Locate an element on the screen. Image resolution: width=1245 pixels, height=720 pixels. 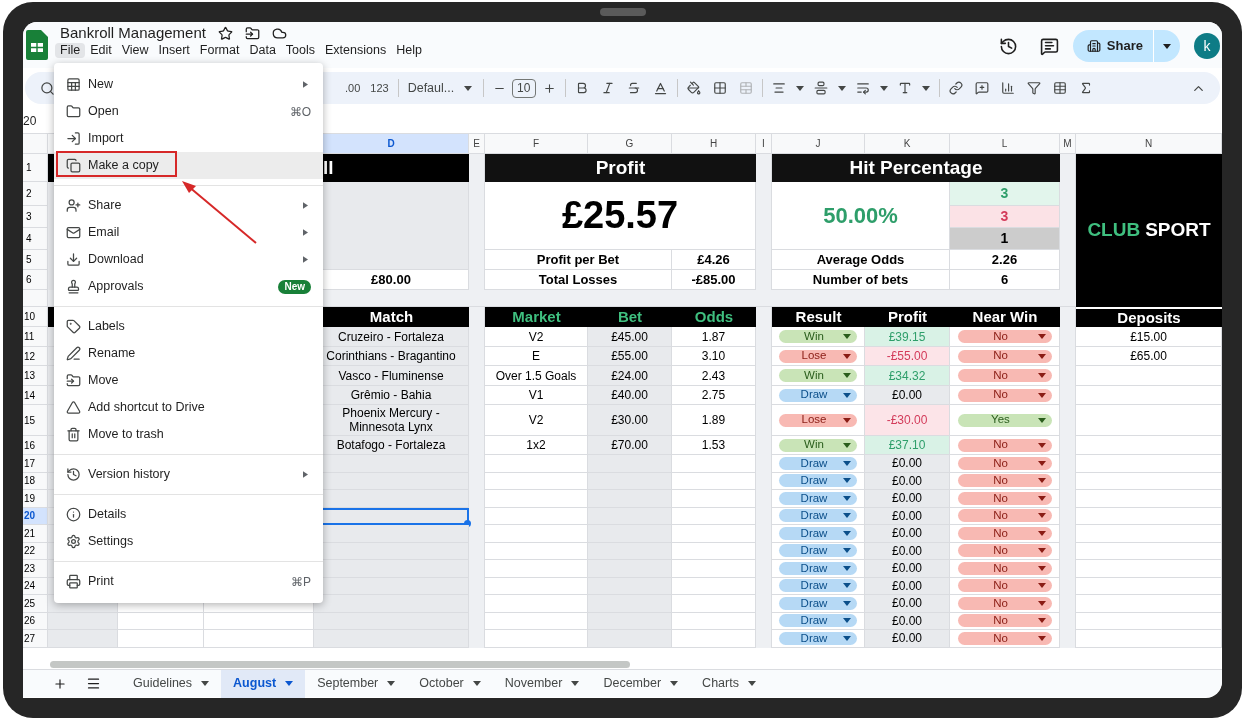
borders-icon is located at coordinates (719, 88).